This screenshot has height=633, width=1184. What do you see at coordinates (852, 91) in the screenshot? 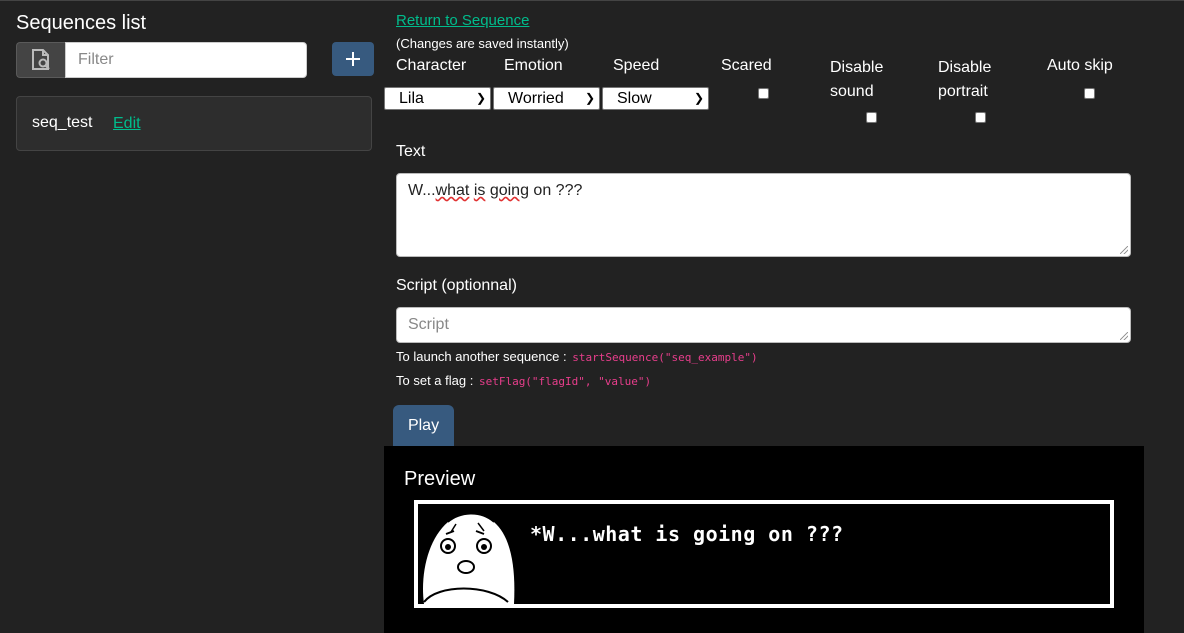
I see `disable-sound-label-line2: sound` at bounding box center [852, 91].